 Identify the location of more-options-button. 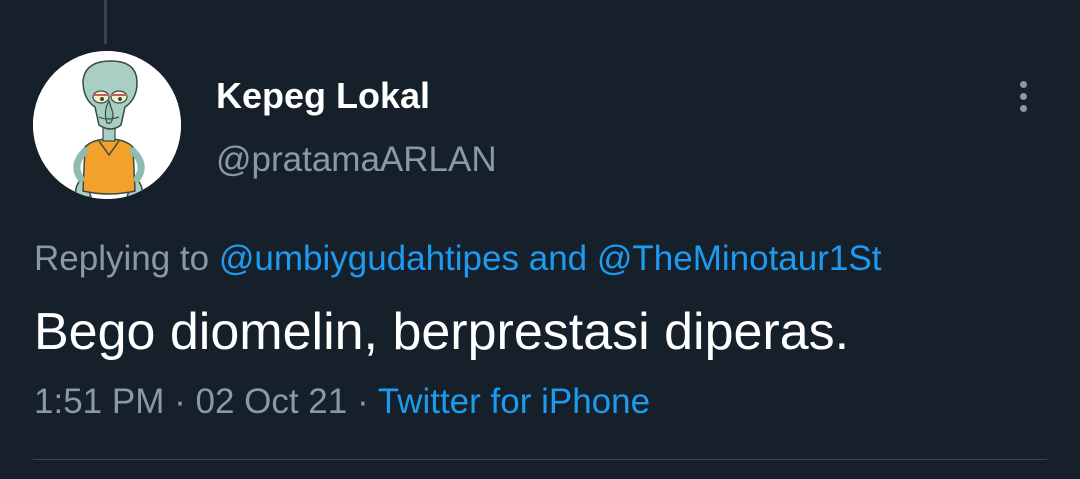
(1023, 96).